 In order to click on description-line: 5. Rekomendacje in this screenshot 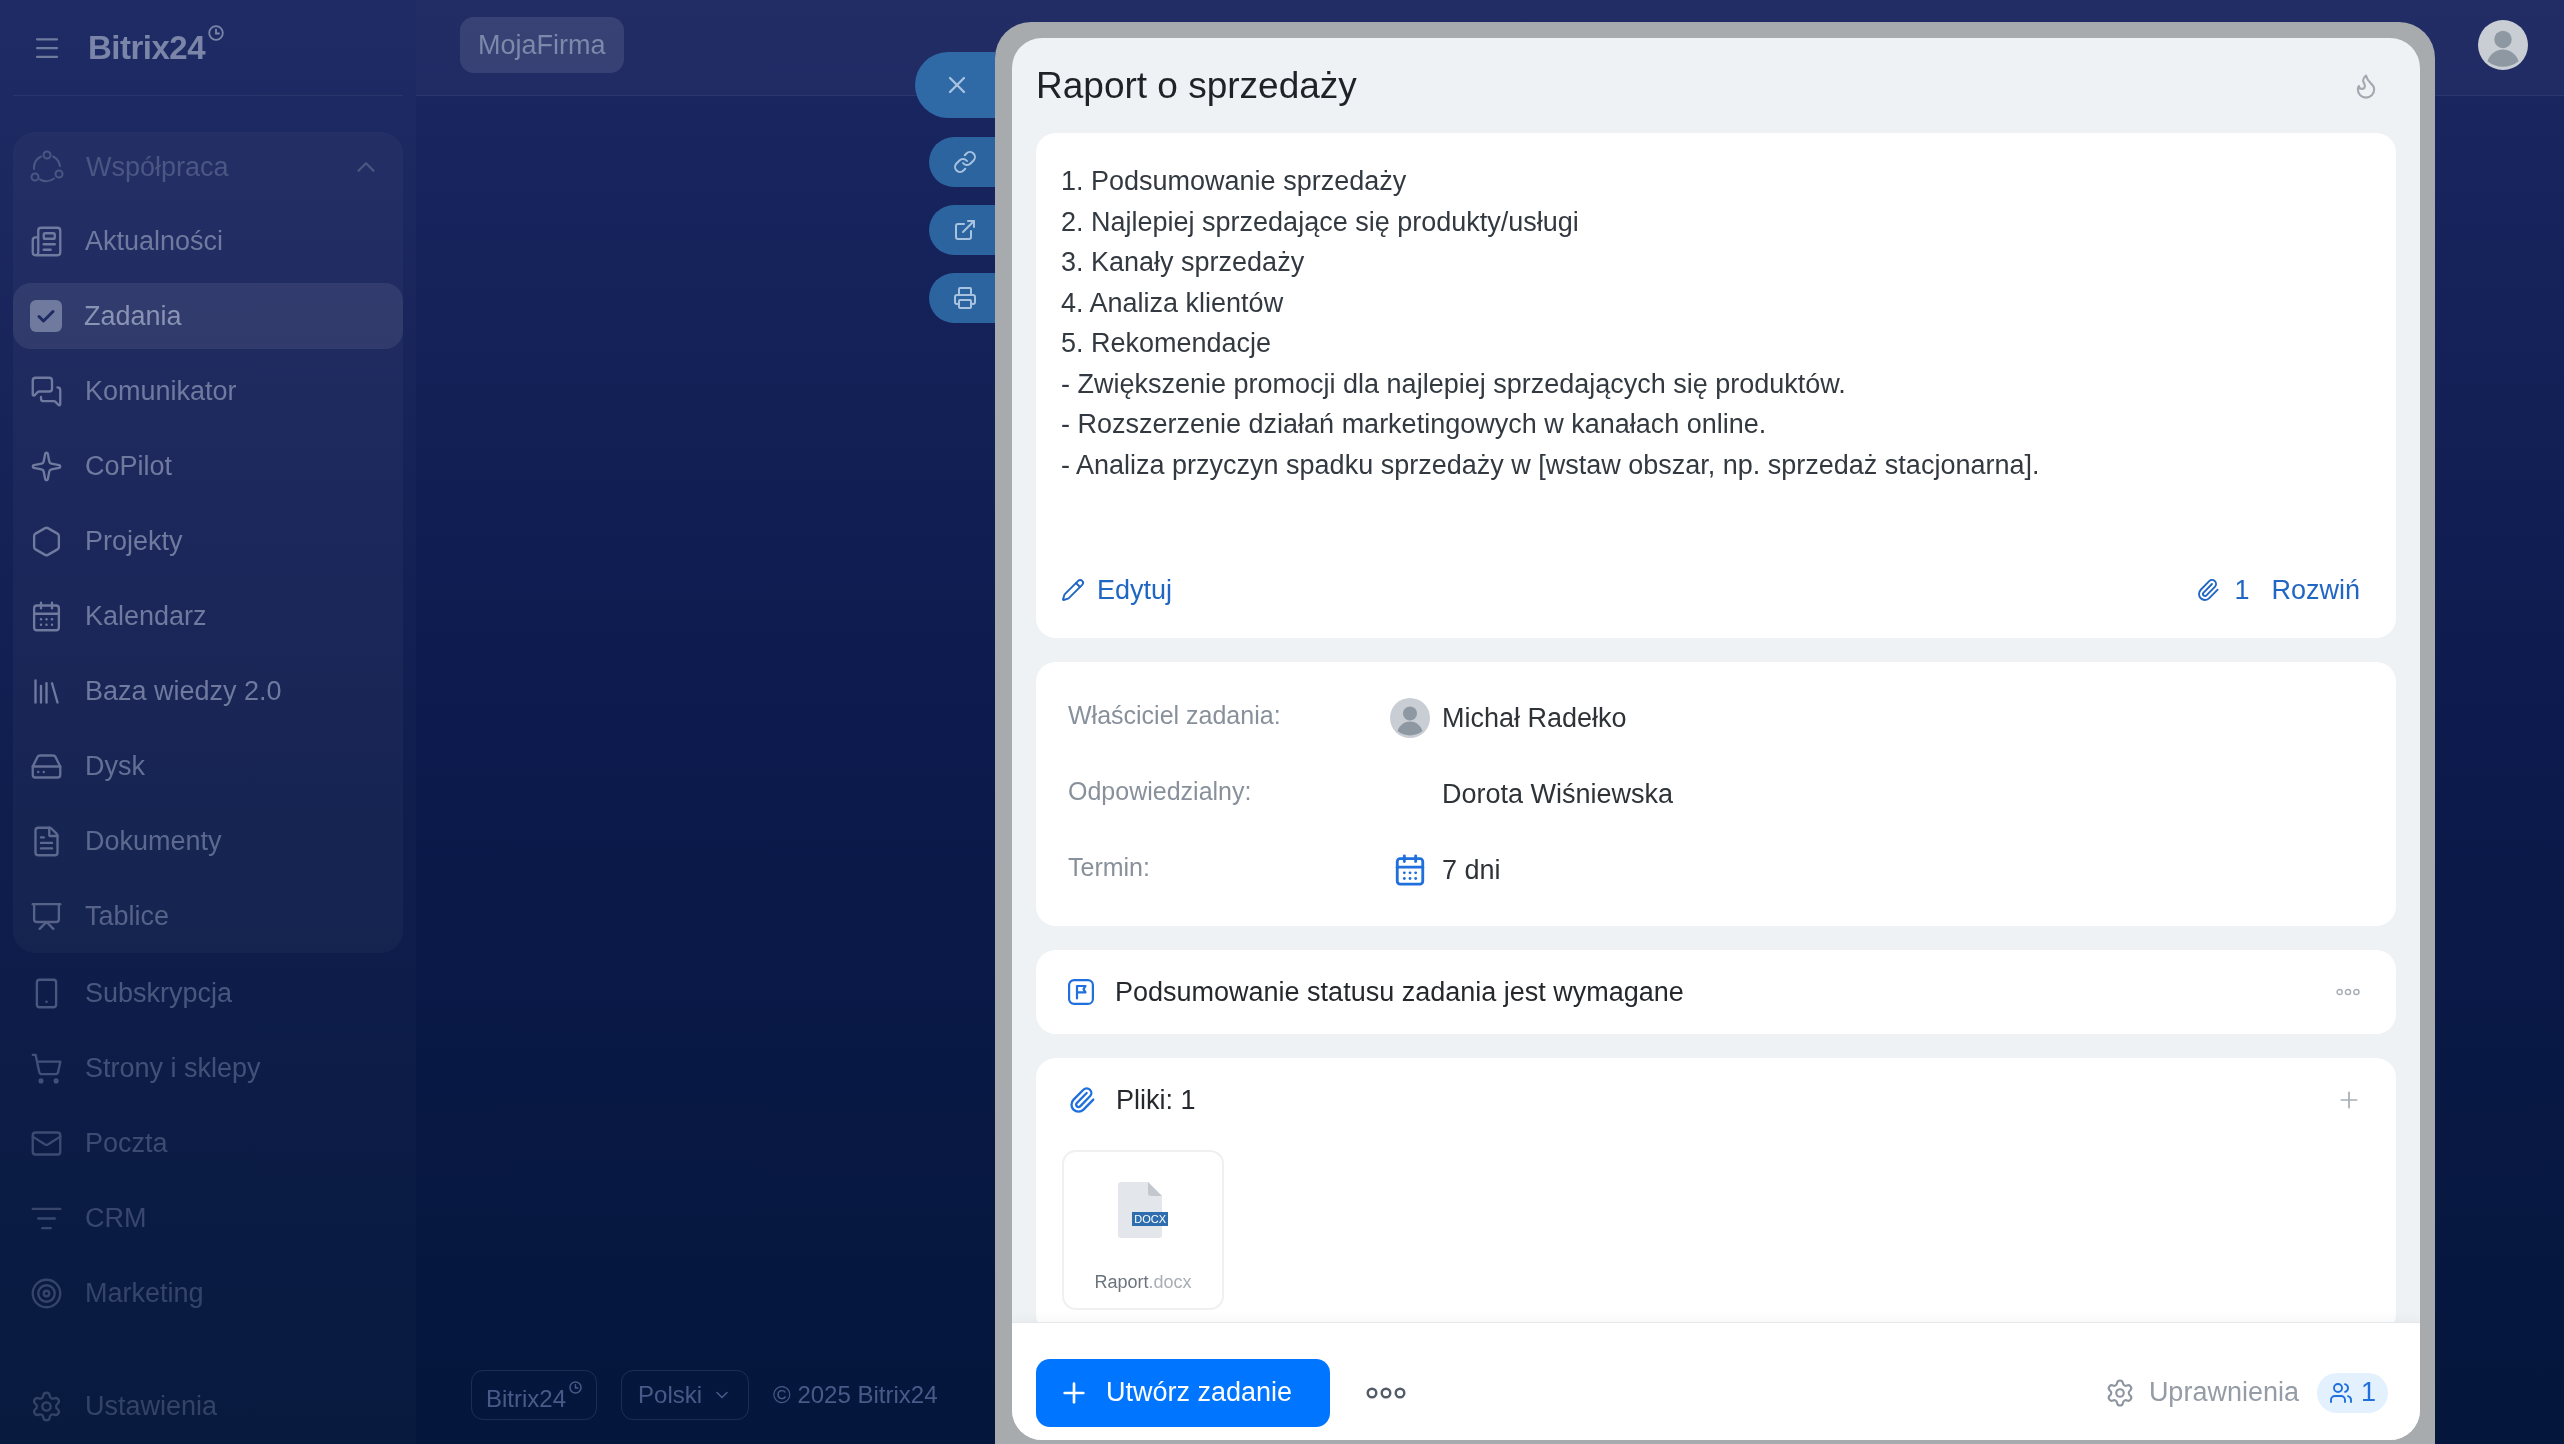, I will do `click(1167, 343)`.